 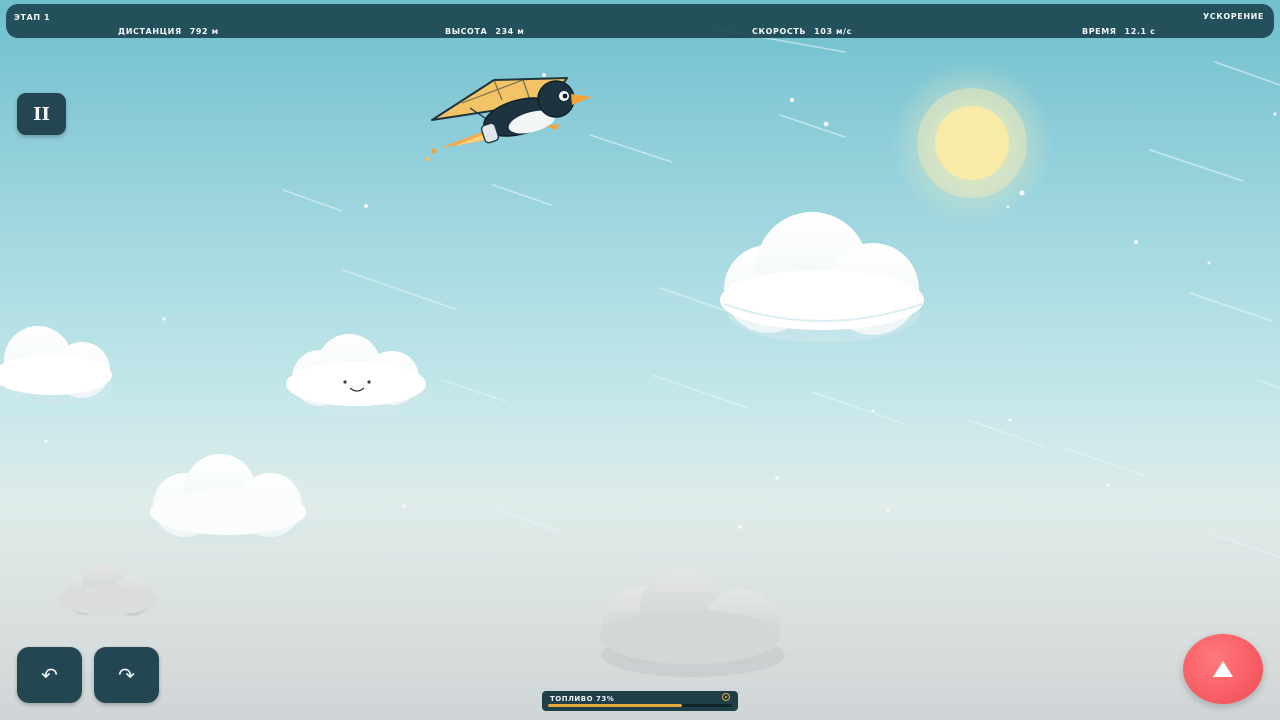 I want to click on fly-up-button, so click(x=1223, y=669).